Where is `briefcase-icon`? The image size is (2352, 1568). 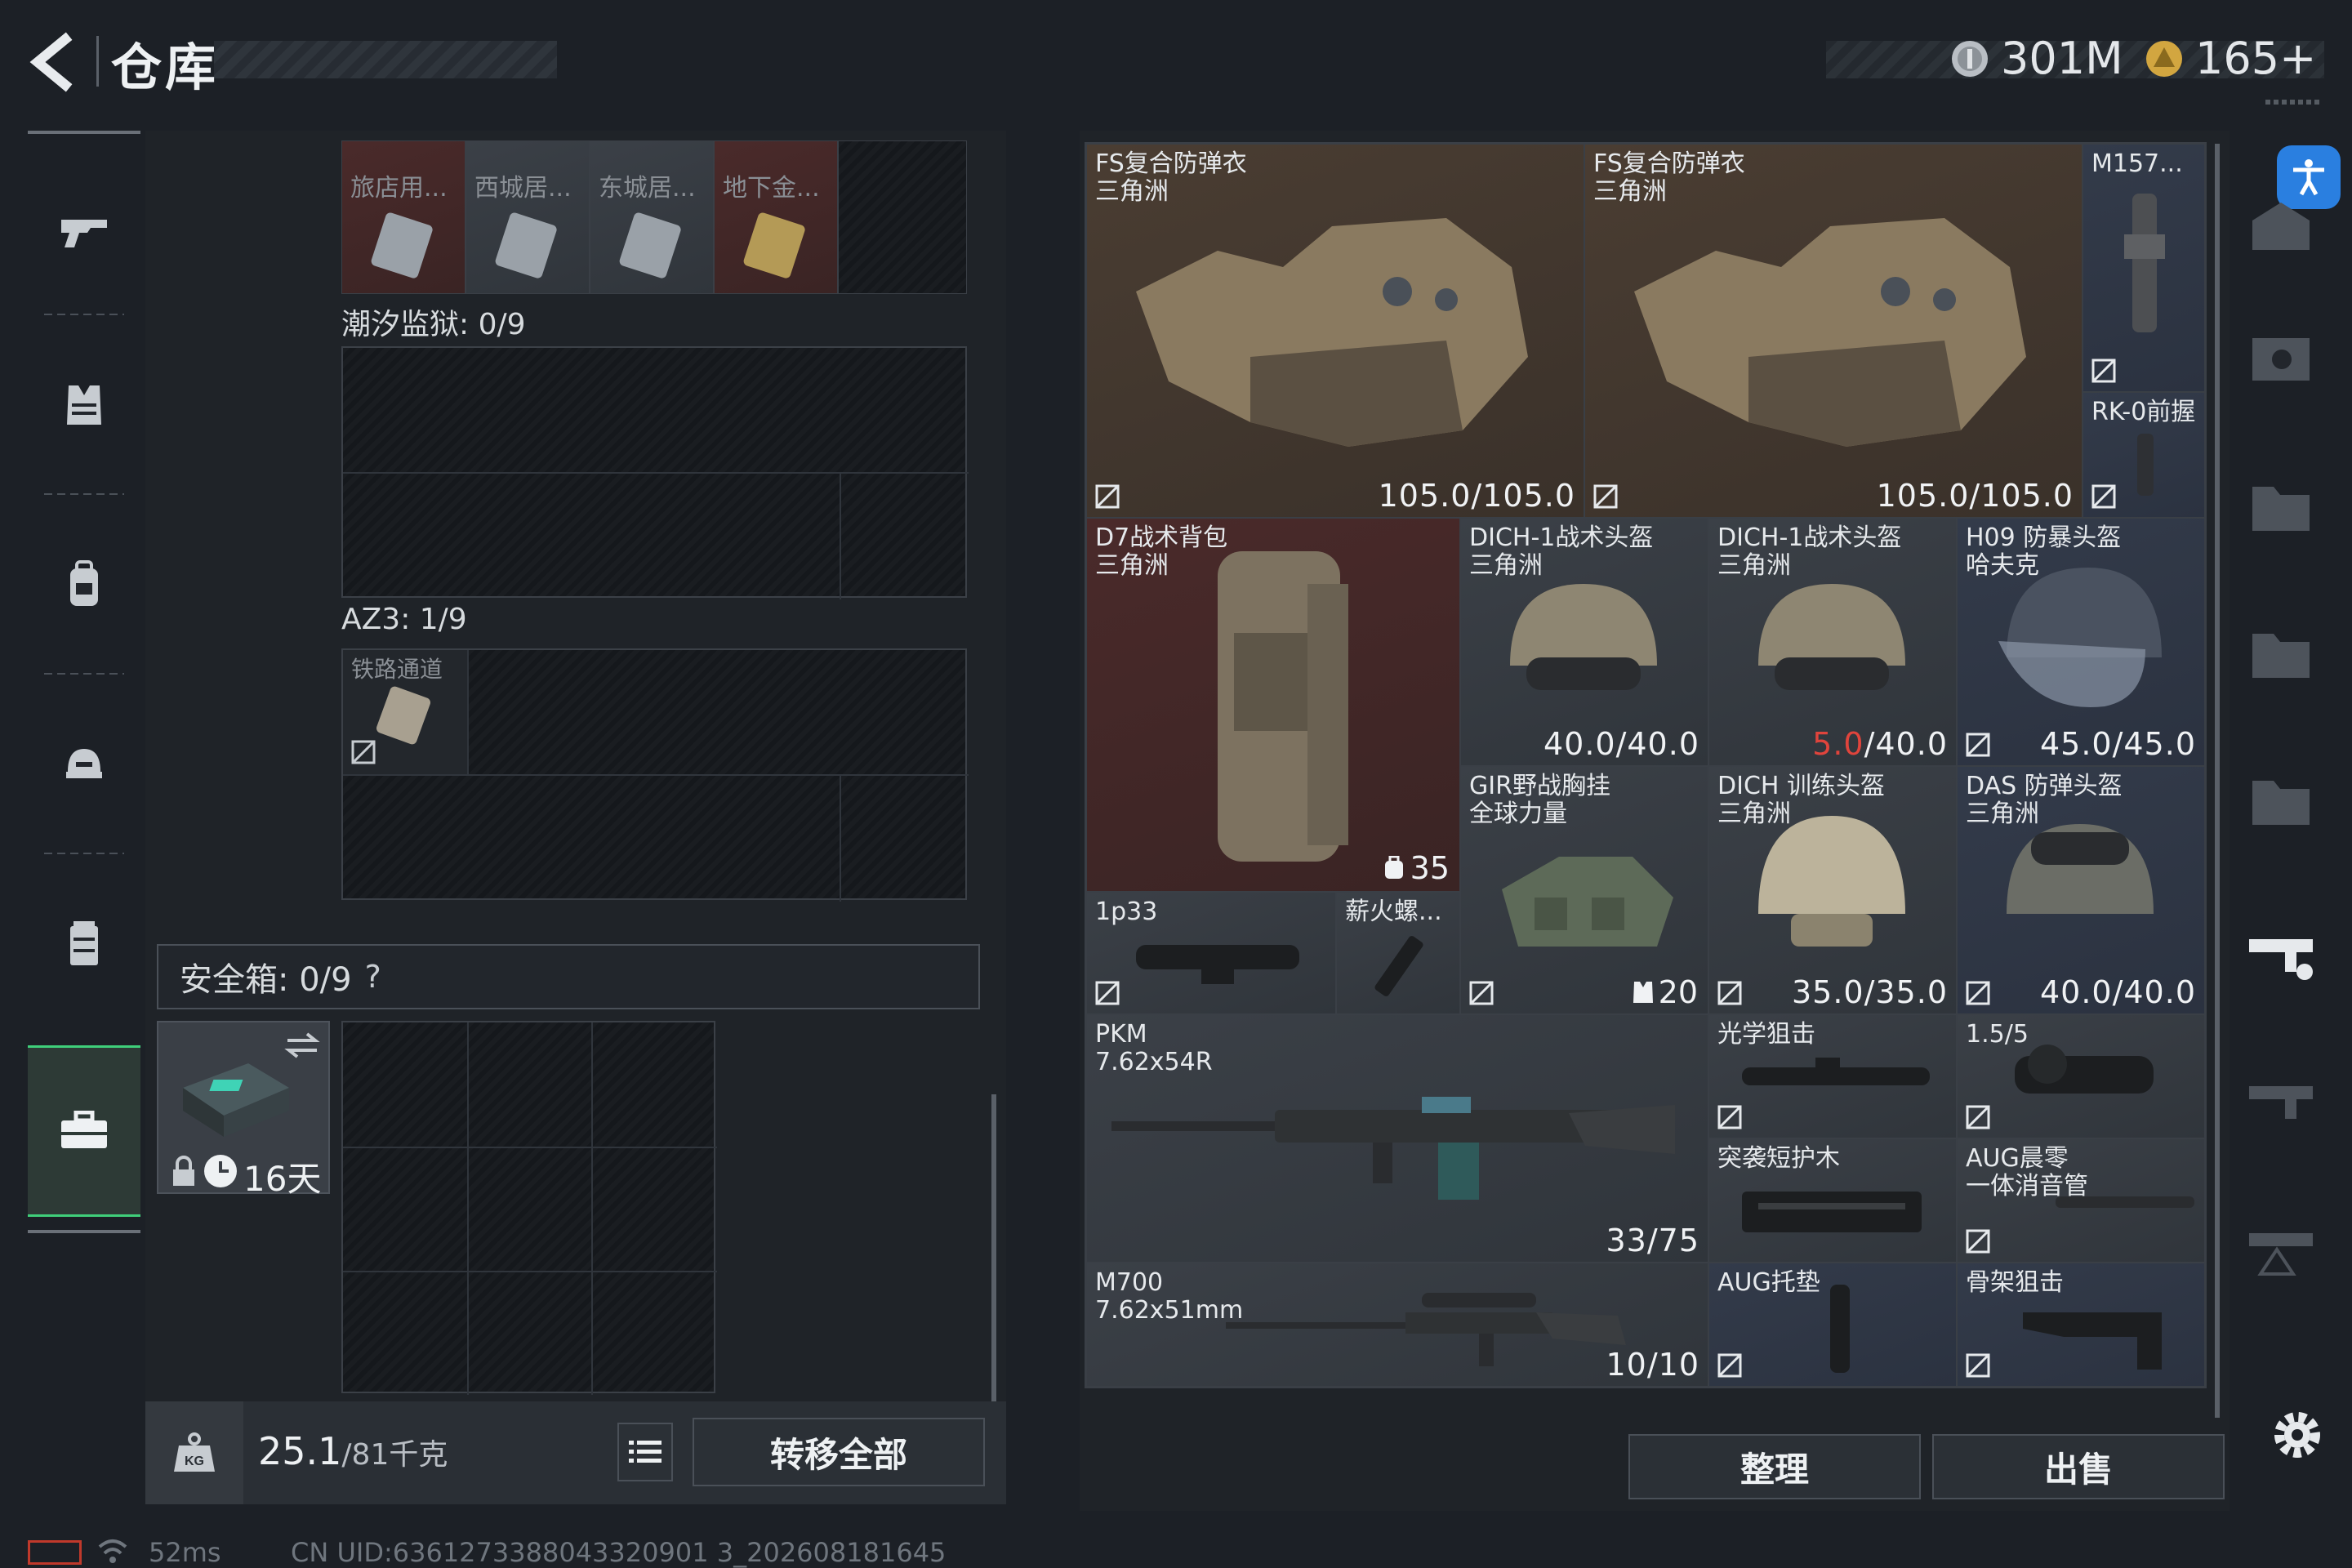 briefcase-icon is located at coordinates (84, 1129).